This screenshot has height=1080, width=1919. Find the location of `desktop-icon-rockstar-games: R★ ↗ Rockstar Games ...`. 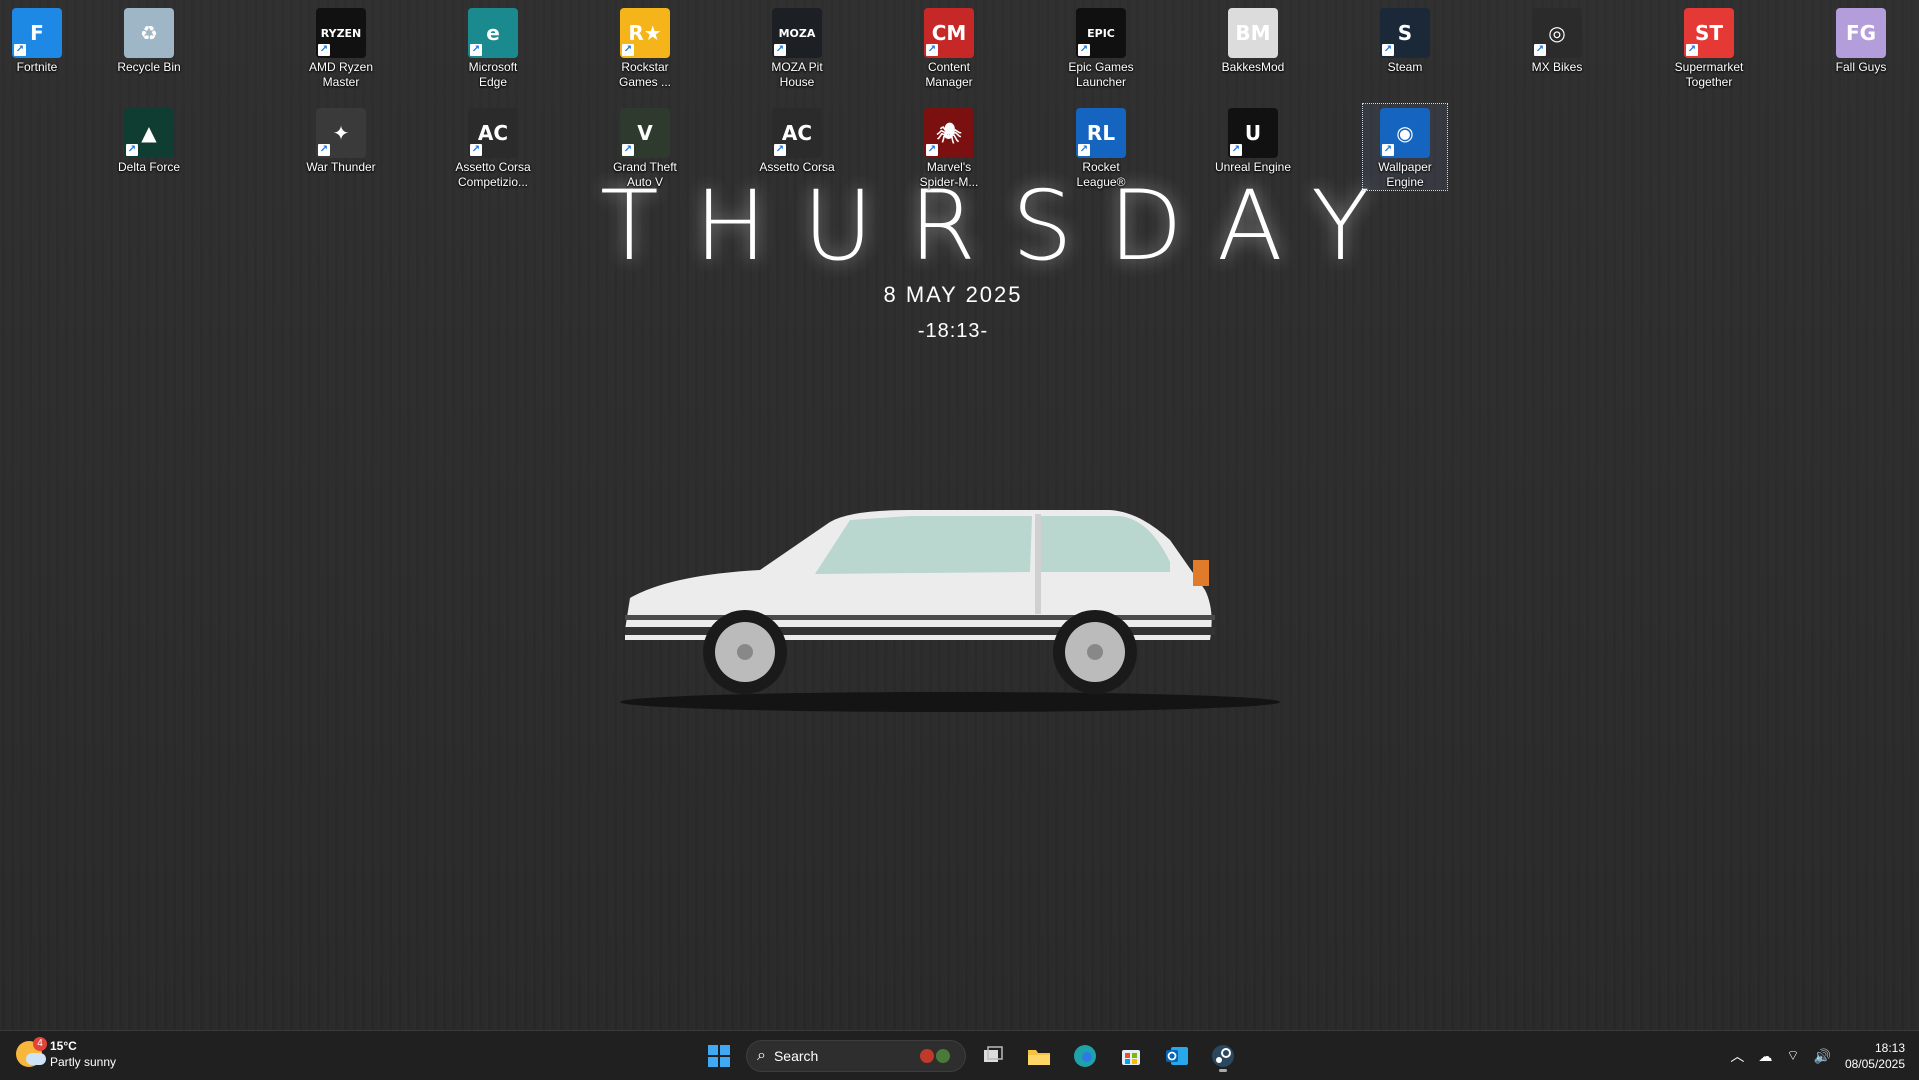

desktop-icon-rockstar-games: R★ ↗ Rockstar Games ... is located at coordinates (645, 47).